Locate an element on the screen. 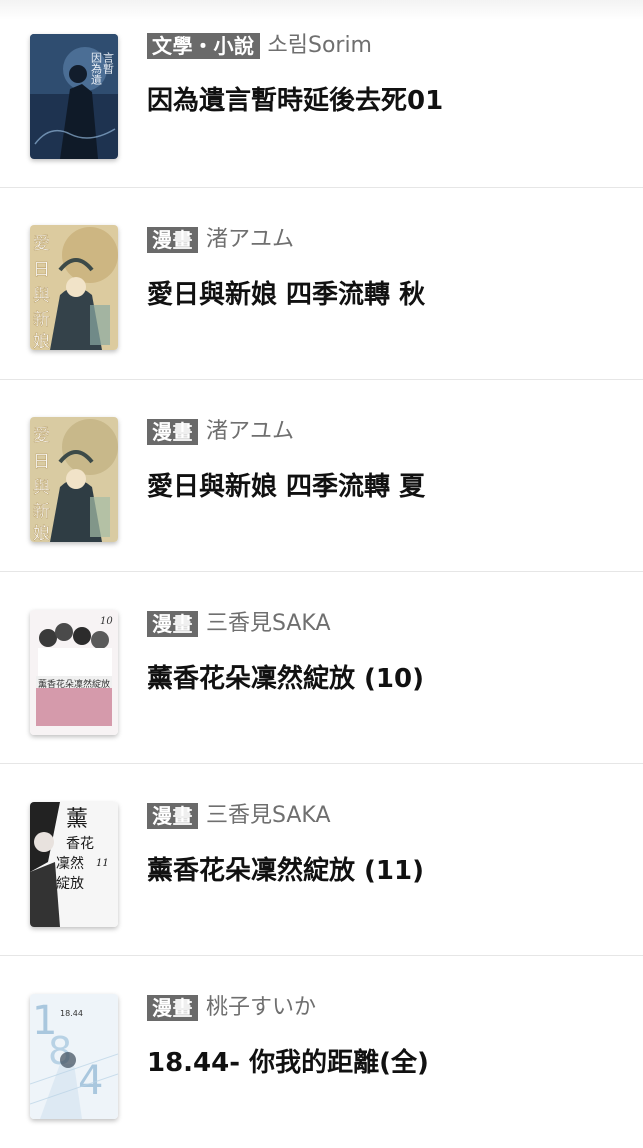  svg-text: 綻放 is located at coordinates (70, 884).